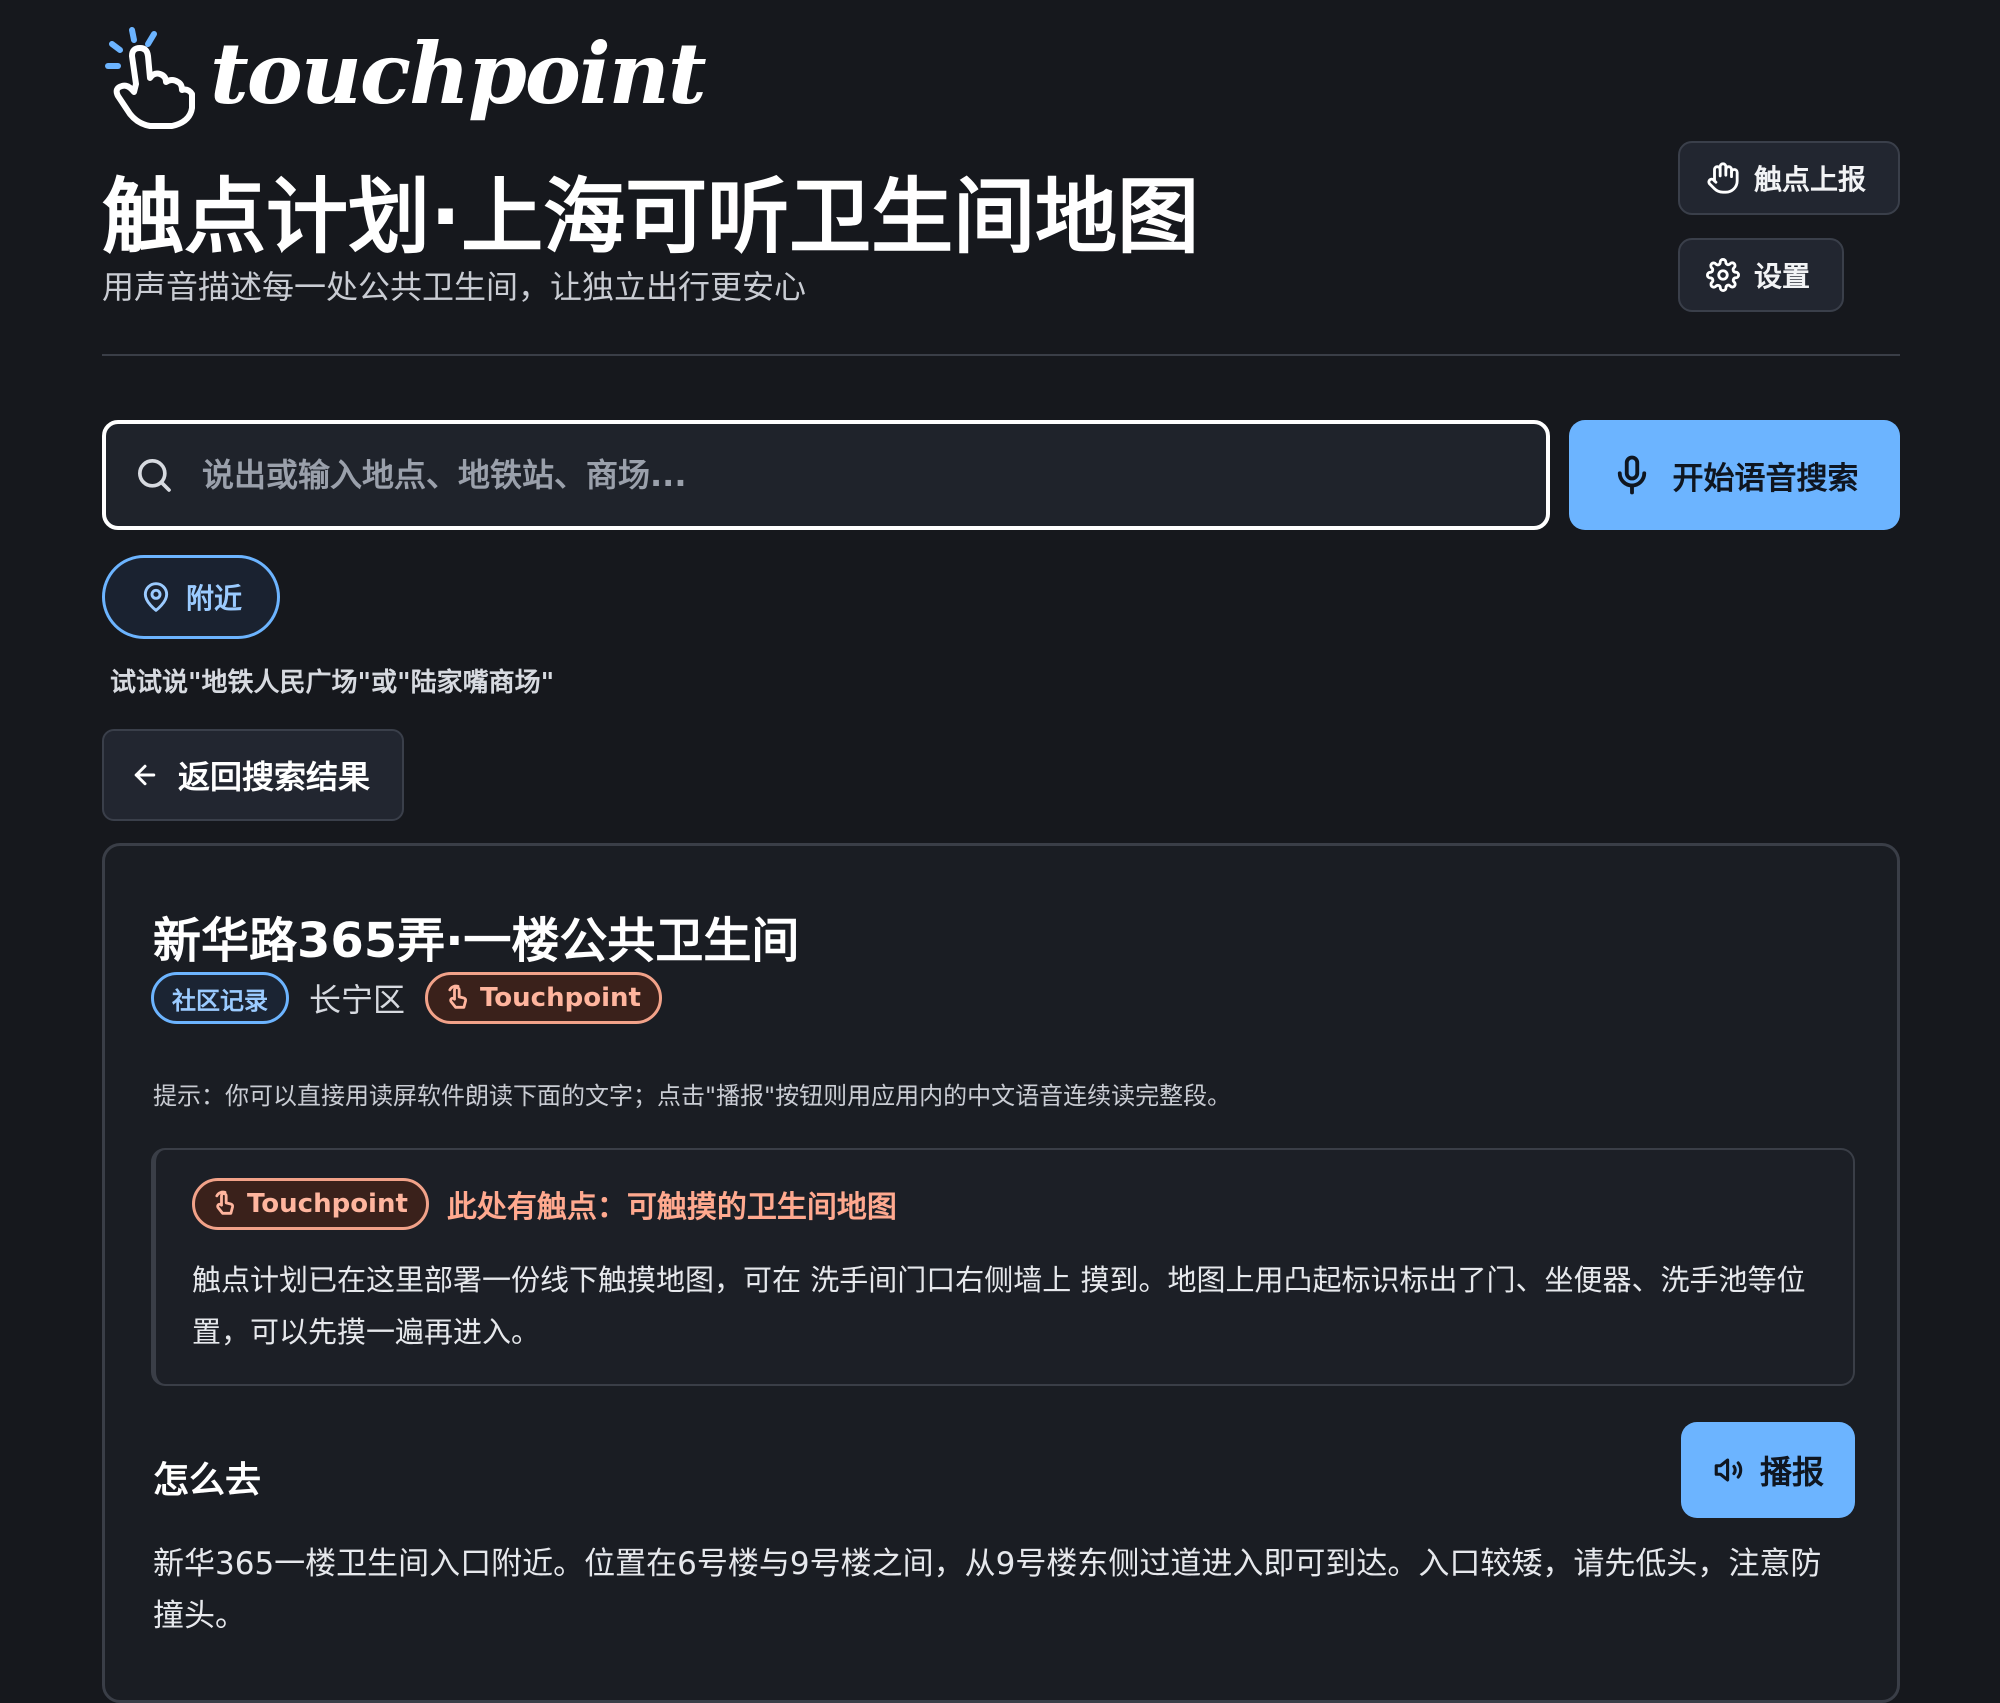  What do you see at coordinates (476, 941) in the screenshot?
I see `restroom-title: 新华路365弄·一楼公共卫生间` at bounding box center [476, 941].